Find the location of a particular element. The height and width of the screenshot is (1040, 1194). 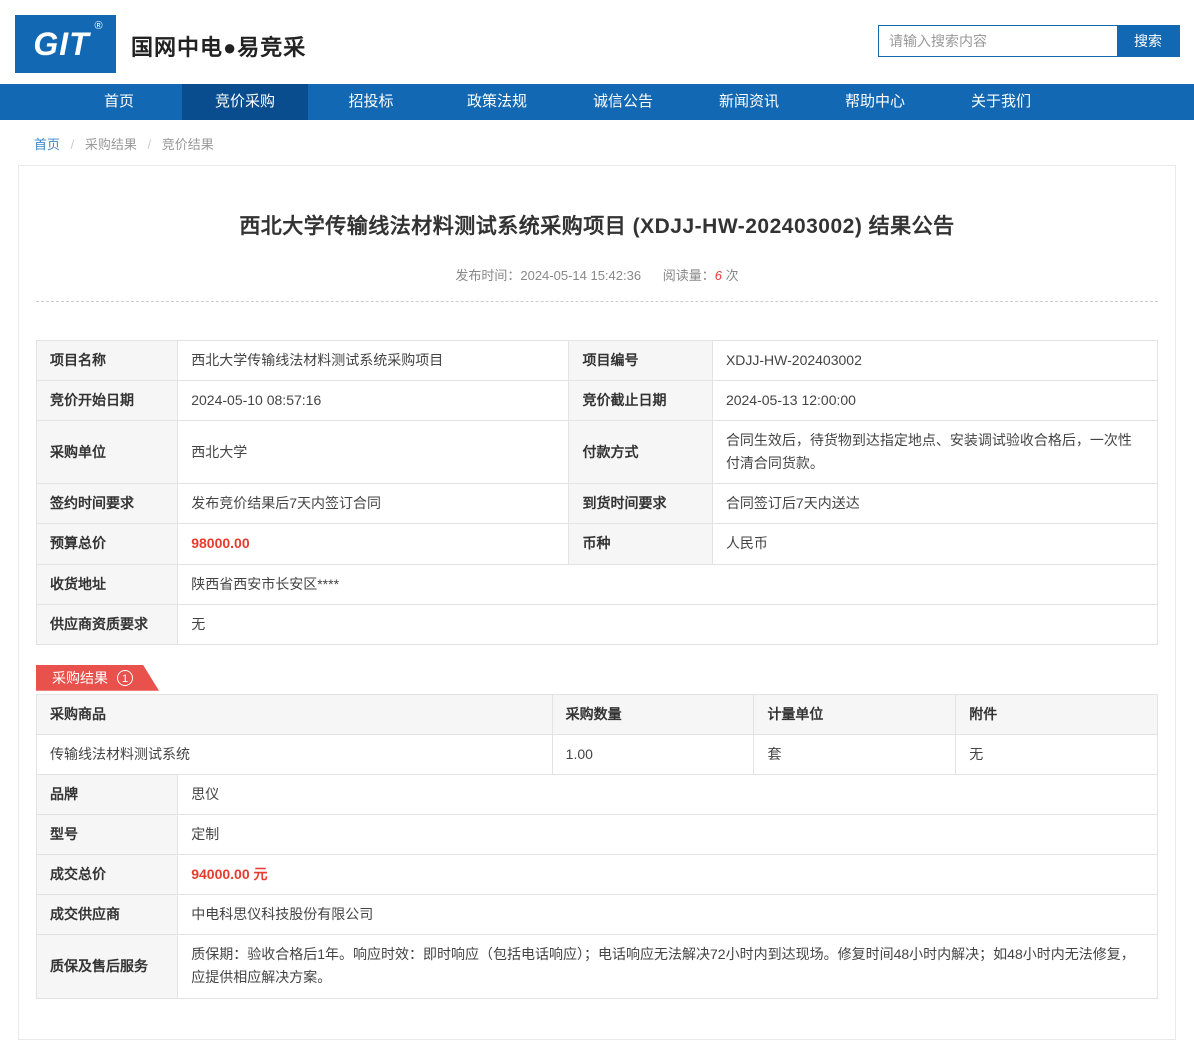

table-row: 成交总价 94000.00 元 is located at coordinates (596, 875).